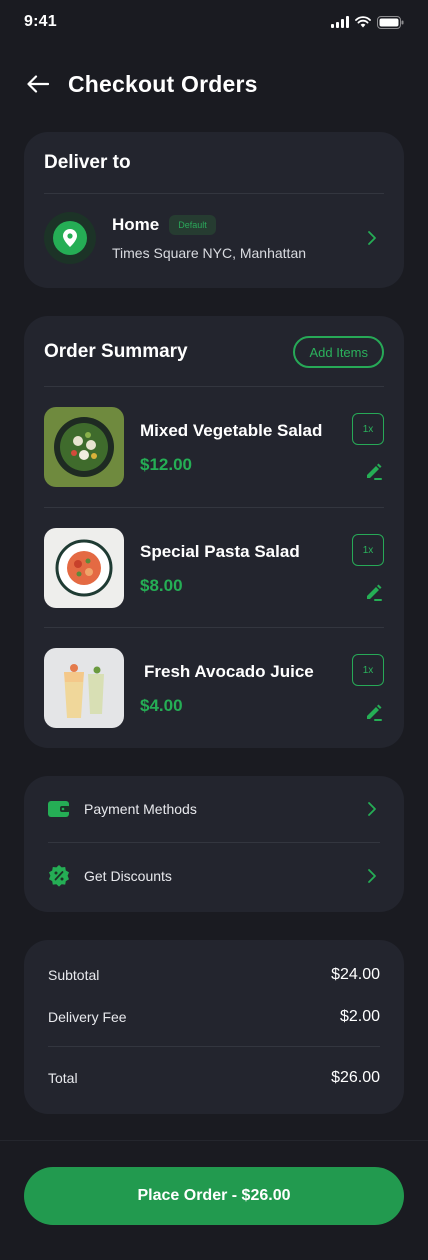  I want to click on status-icons, so click(367, 22).